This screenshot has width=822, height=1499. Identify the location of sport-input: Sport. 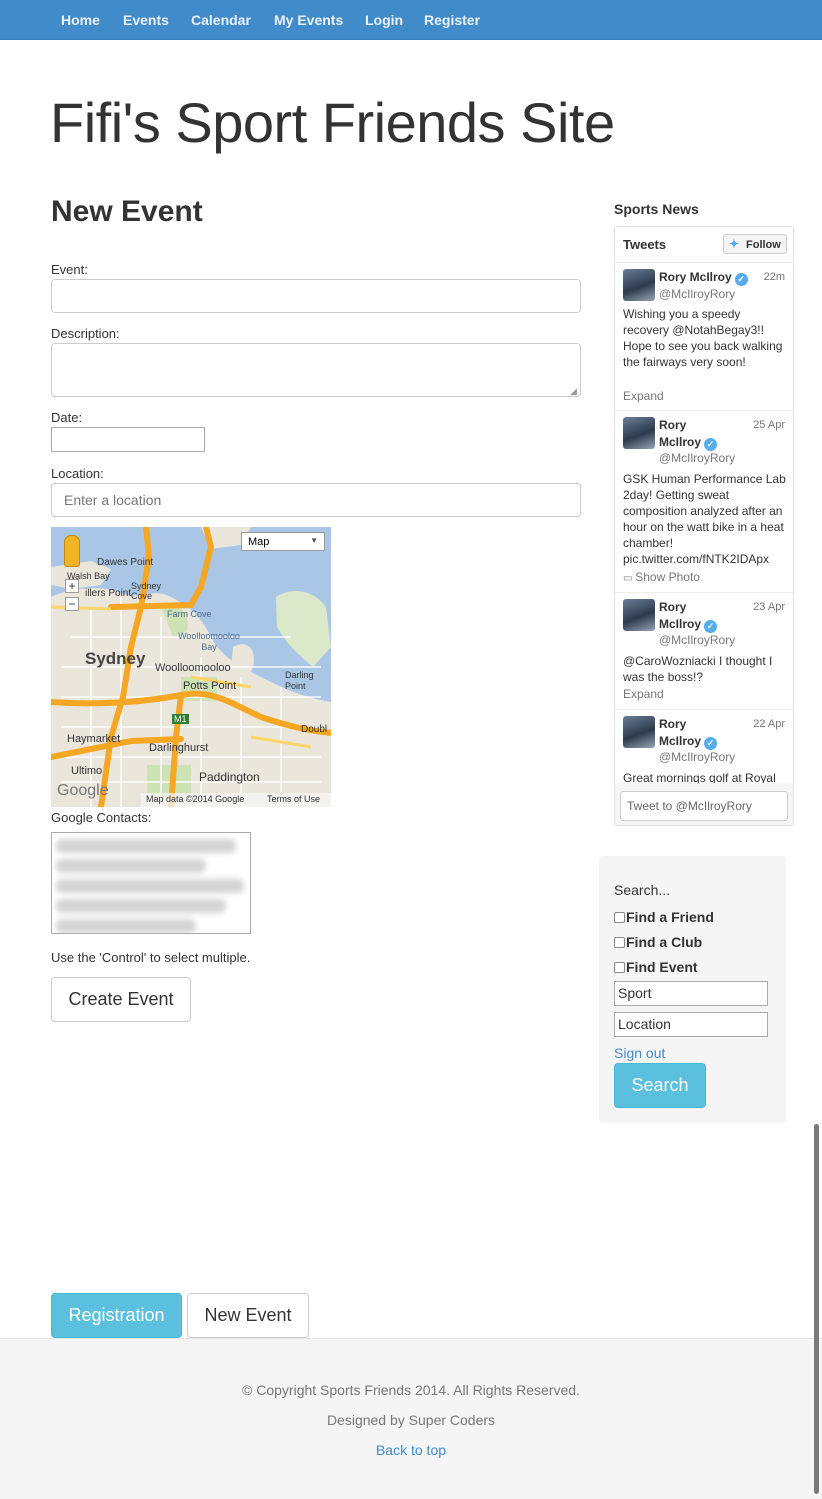
(691, 993).